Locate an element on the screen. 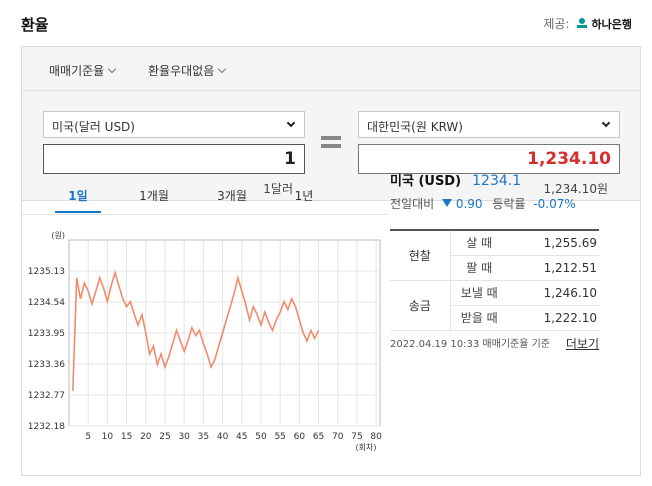 The height and width of the screenshot is (486, 652). ratio-label: 등락률 is located at coordinates (509, 204).